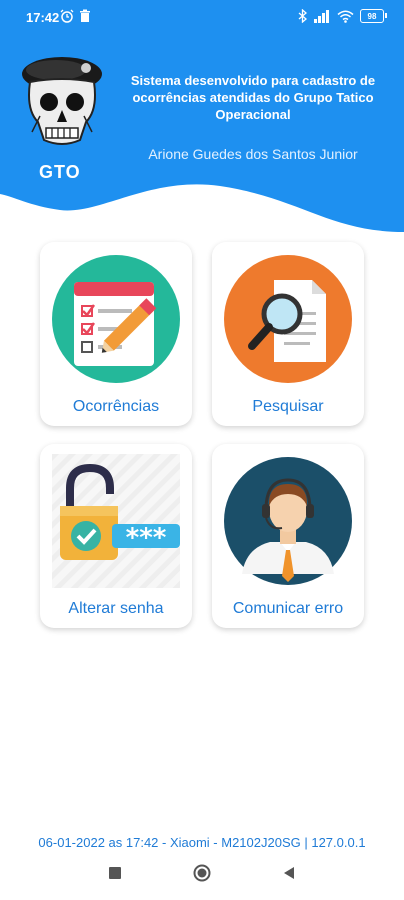 The image size is (404, 900). I want to click on gto-skull-logo, so click(62, 101).